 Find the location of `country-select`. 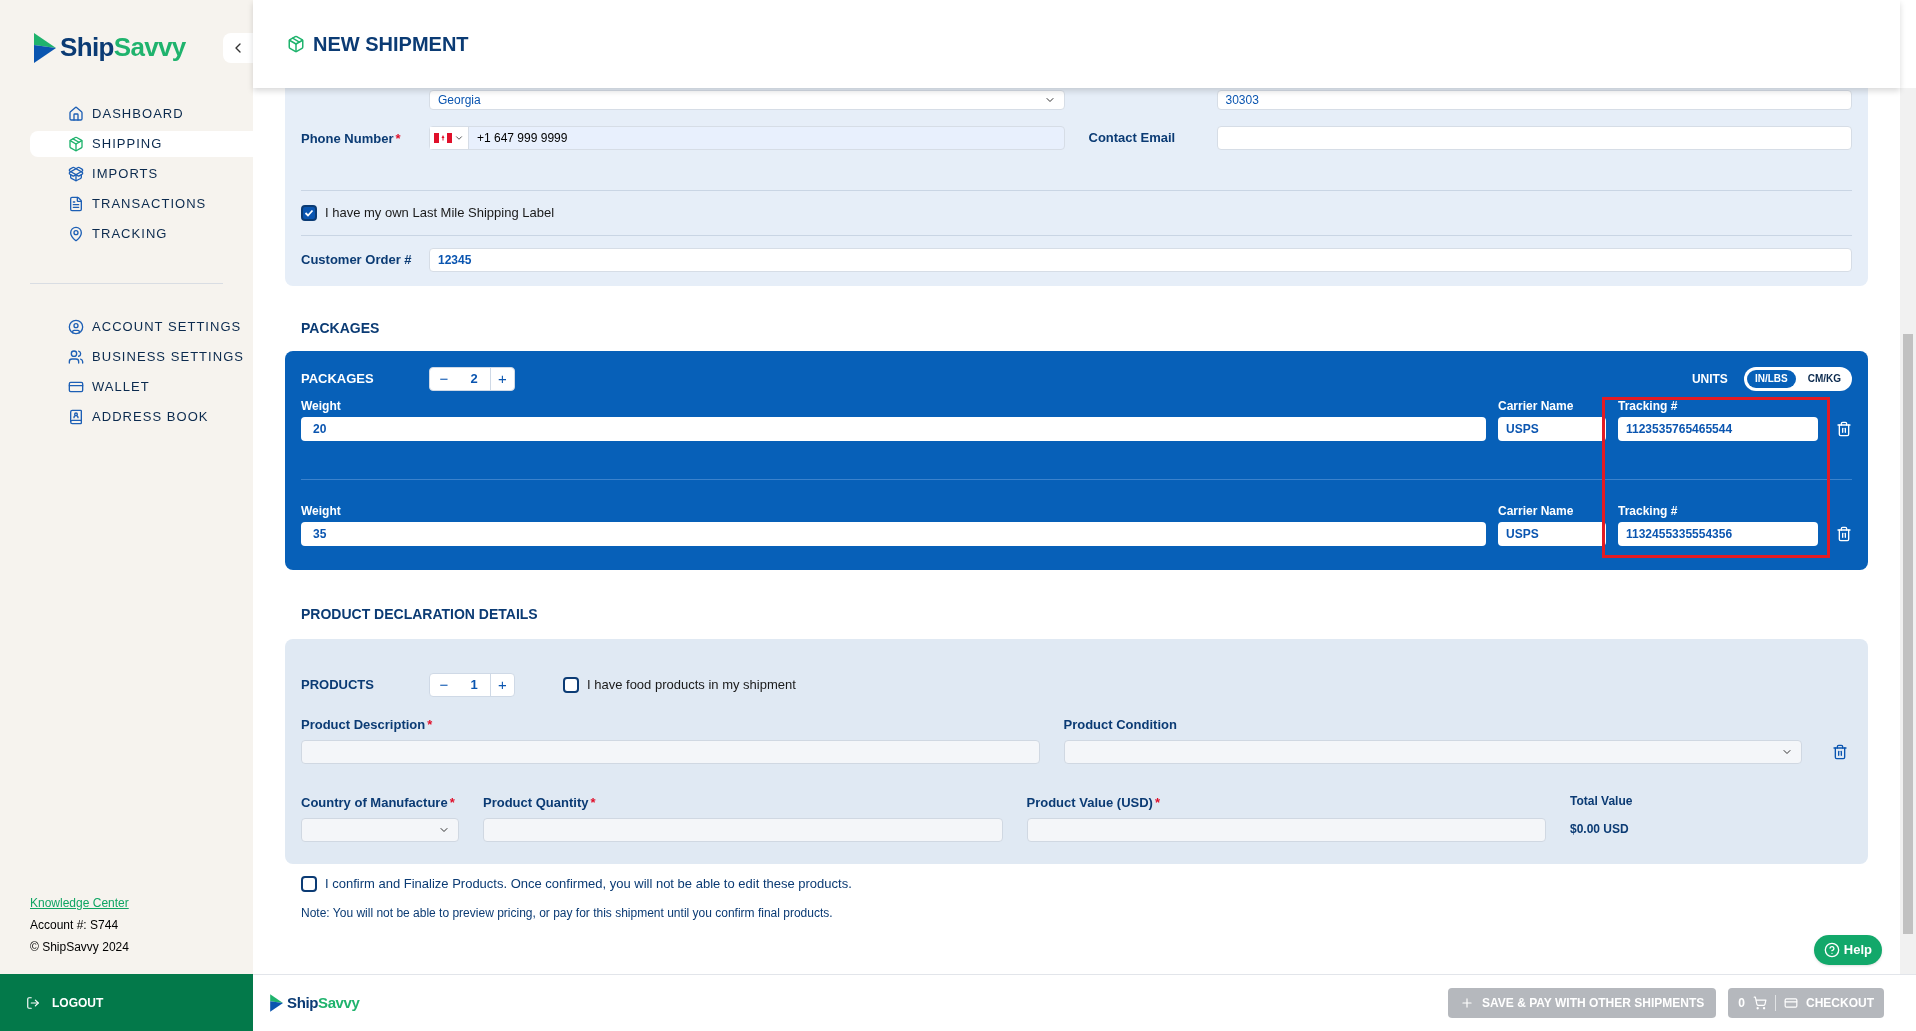

country-select is located at coordinates (380, 830).